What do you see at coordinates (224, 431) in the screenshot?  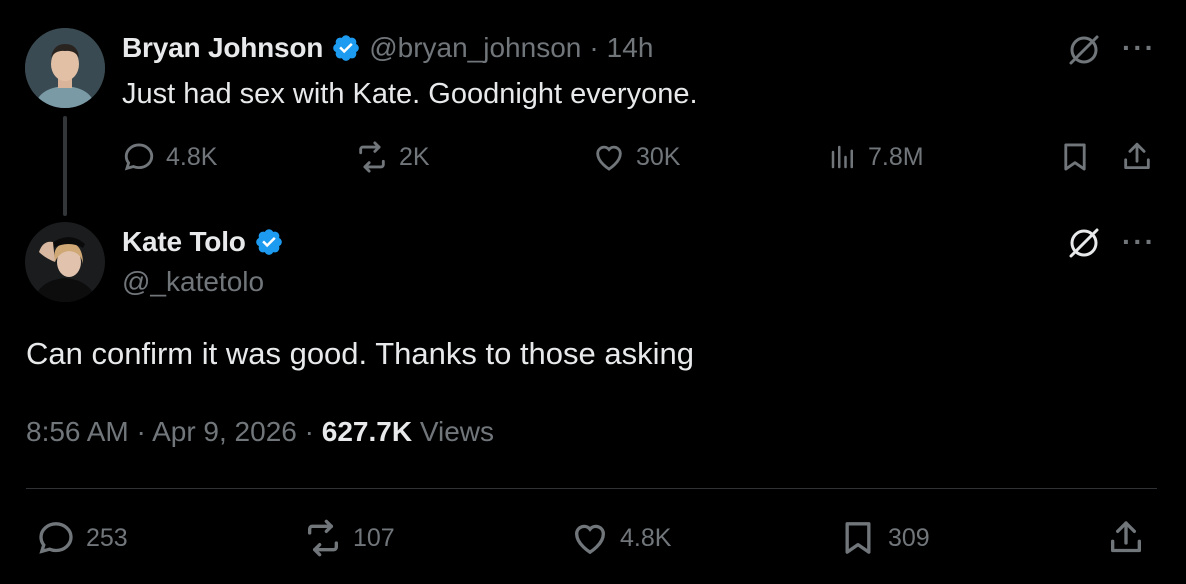 I see `tweet-date: Apr 9, 2026` at bounding box center [224, 431].